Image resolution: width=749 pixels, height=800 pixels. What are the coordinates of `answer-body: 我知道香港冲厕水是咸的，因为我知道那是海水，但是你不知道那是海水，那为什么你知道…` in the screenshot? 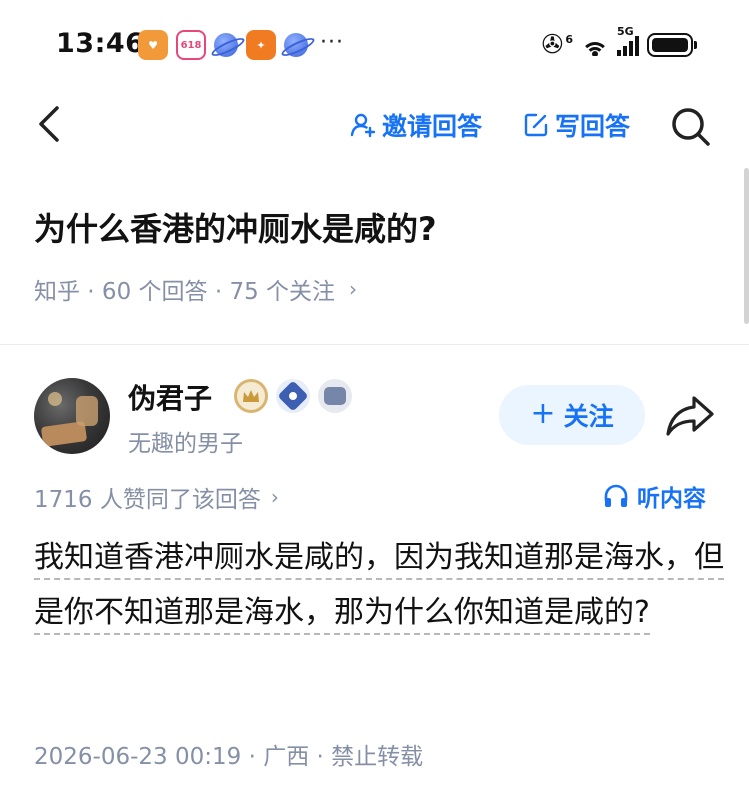 It's located at (379, 585).